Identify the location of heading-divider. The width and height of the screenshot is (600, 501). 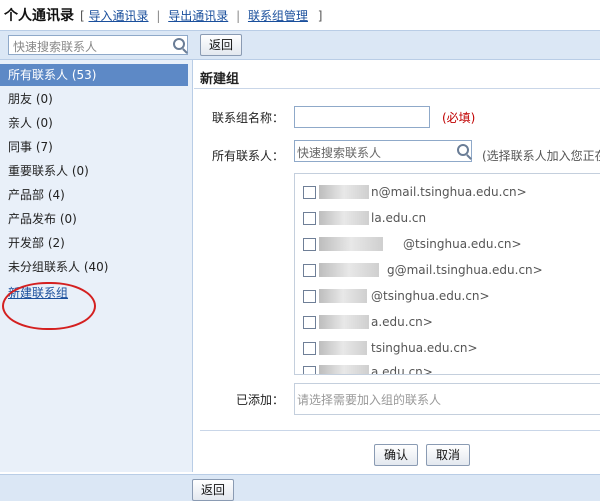
(397, 88).